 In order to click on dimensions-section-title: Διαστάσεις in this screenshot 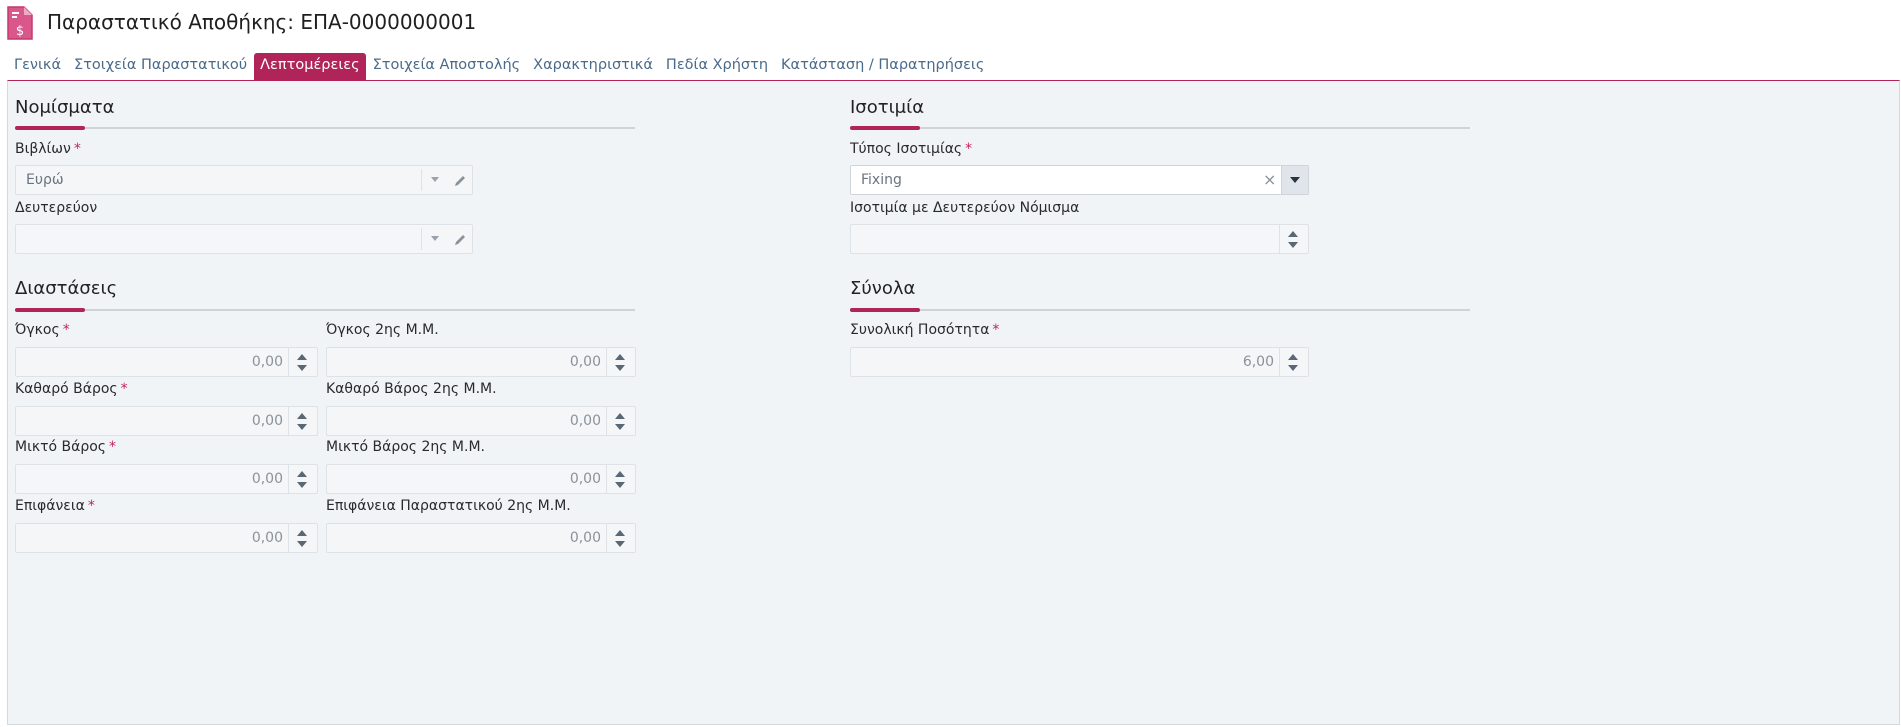, I will do `click(66, 288)`.